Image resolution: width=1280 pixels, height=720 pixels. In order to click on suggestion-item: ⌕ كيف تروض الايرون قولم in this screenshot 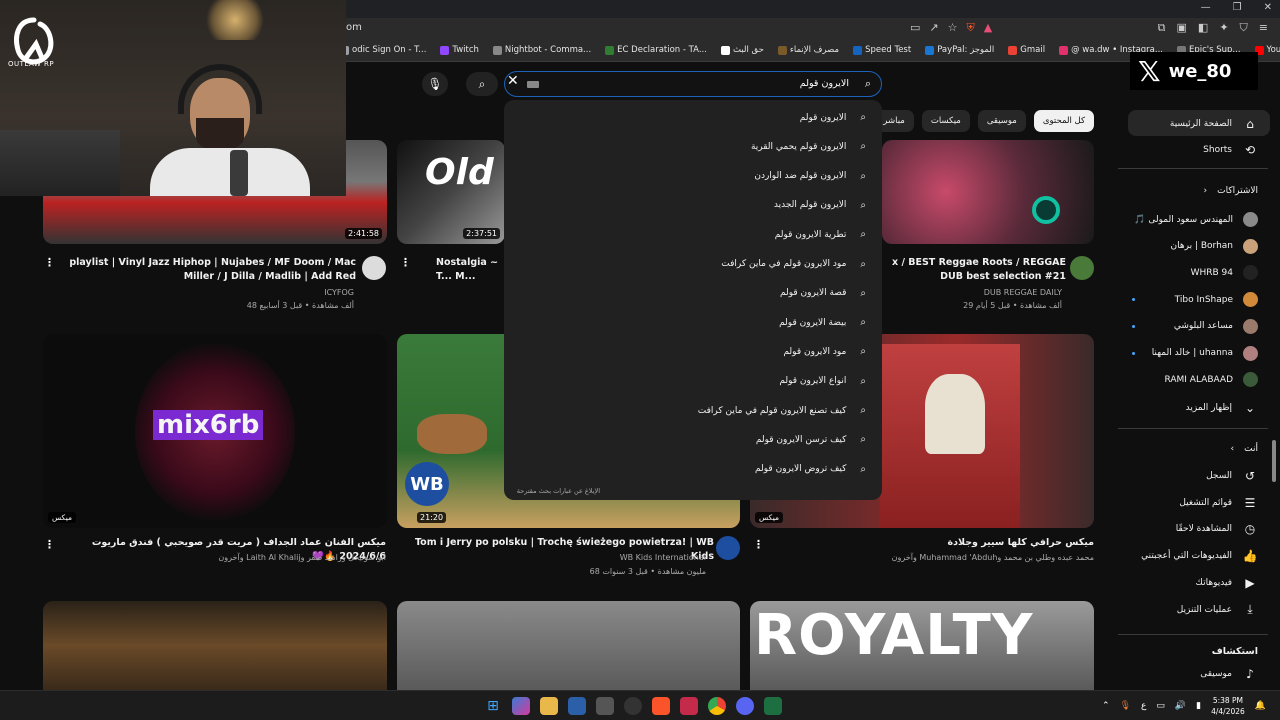, I will do `click(810, 469)`.